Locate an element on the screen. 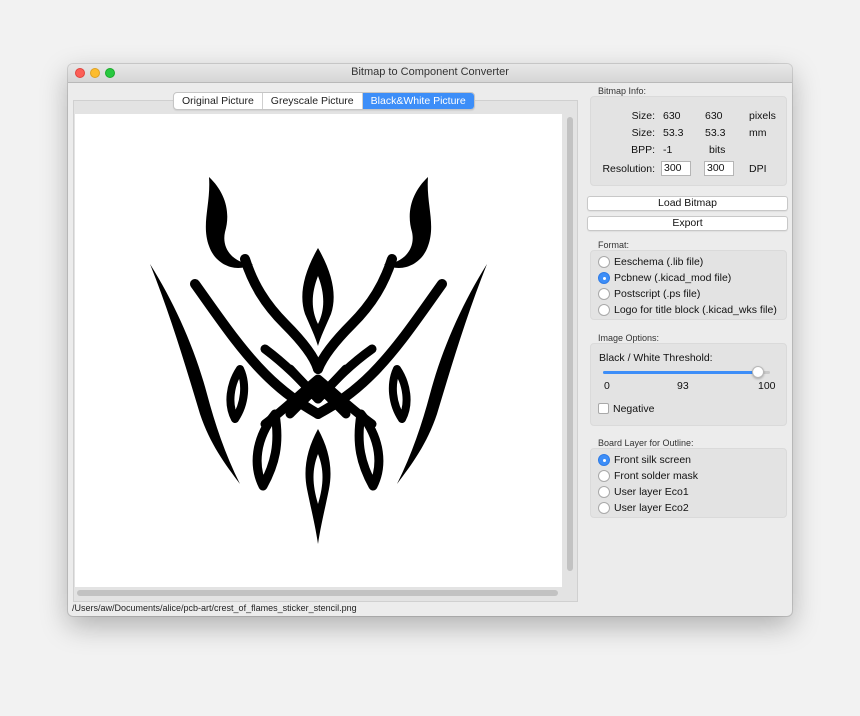 Image resolution: width=860 pixels, height=716 pixels. size-mm-height: 53.3 is located at coordinates (715, 133).